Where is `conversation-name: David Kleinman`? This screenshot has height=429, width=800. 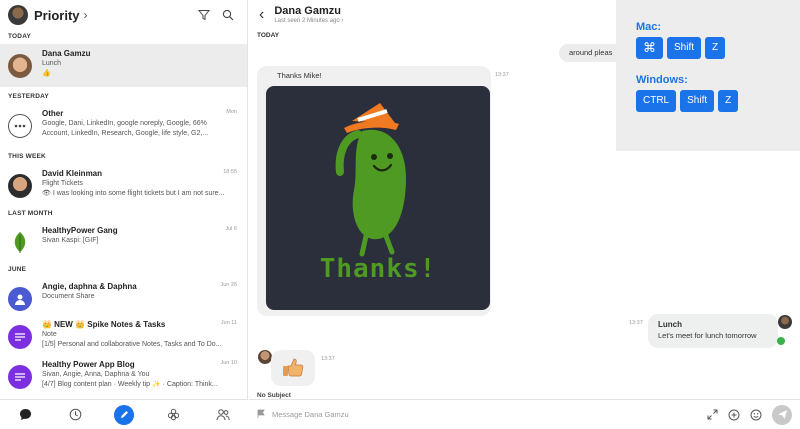
conversation-name: David Kleinman is located at coordinates (72, 173).